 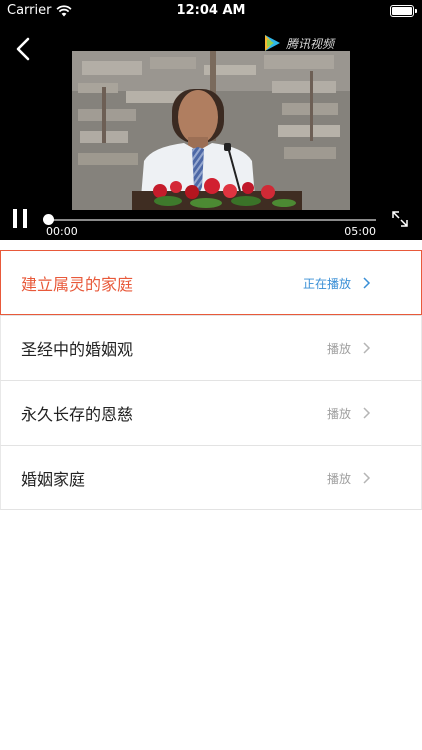 What do you see at coordinates (77, 349) in the screenshot?
I see `playlist-item-title: 圣经中的婚姻观` at bounding box center [77, 349].